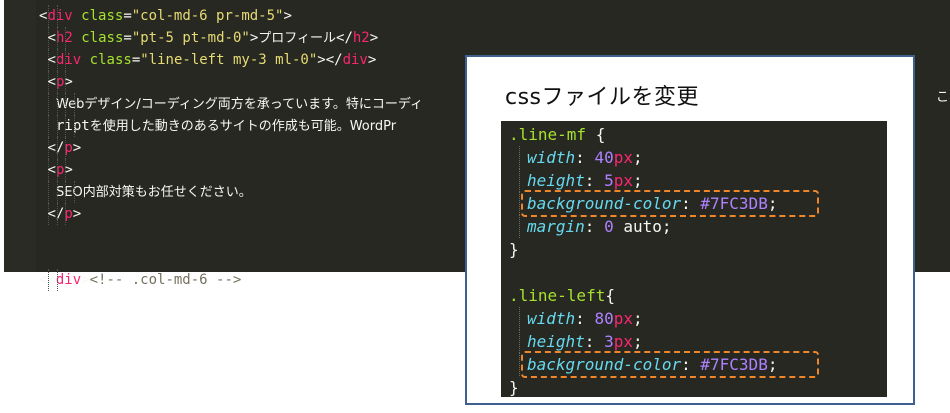 Image resolution: width=950 pixels, height=413 pixels. What do you see at coordinates (604, 157) in the screenshot?
I see `code-token: 40` at bounding box center [604, 157].